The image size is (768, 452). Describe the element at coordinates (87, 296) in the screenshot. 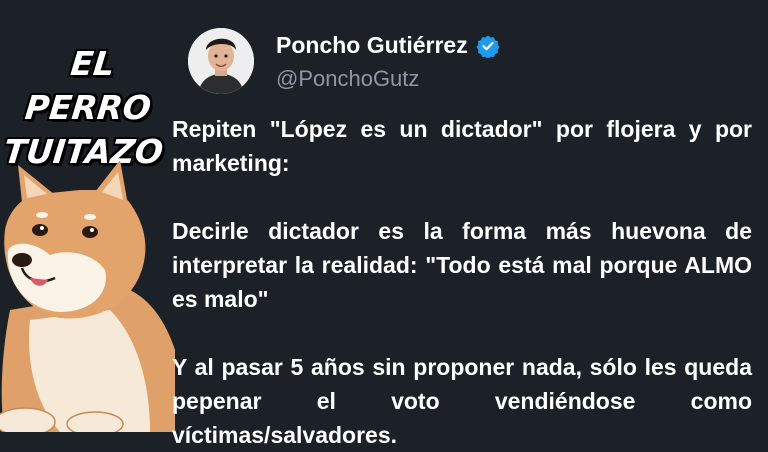

I see `shiba-dog-mascot` at that location.